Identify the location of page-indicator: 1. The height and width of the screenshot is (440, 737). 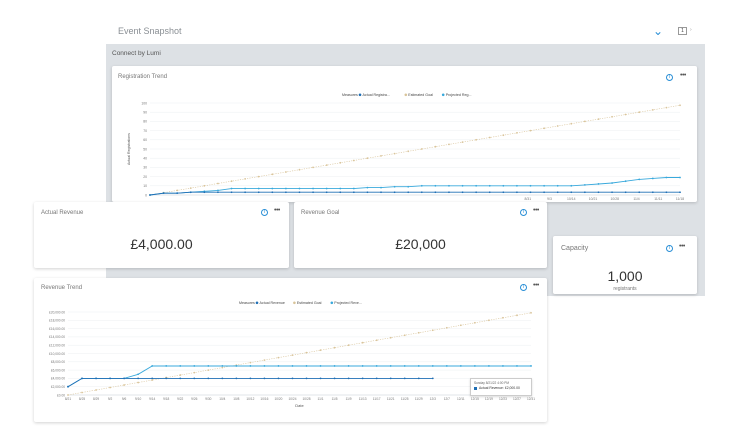
(682, 31).